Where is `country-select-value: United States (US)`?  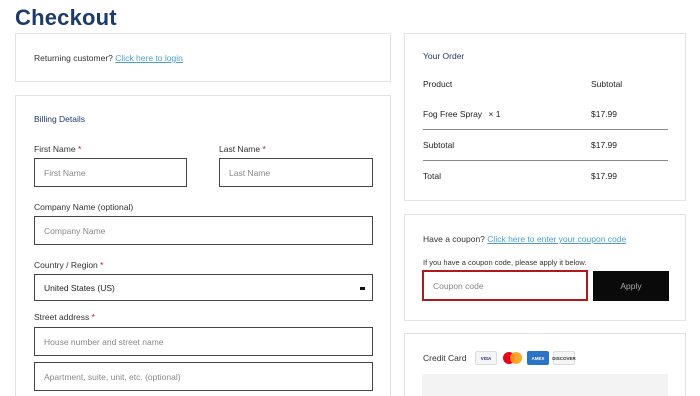
country-select-value: United States (US) is located at coordinates (79, 287).